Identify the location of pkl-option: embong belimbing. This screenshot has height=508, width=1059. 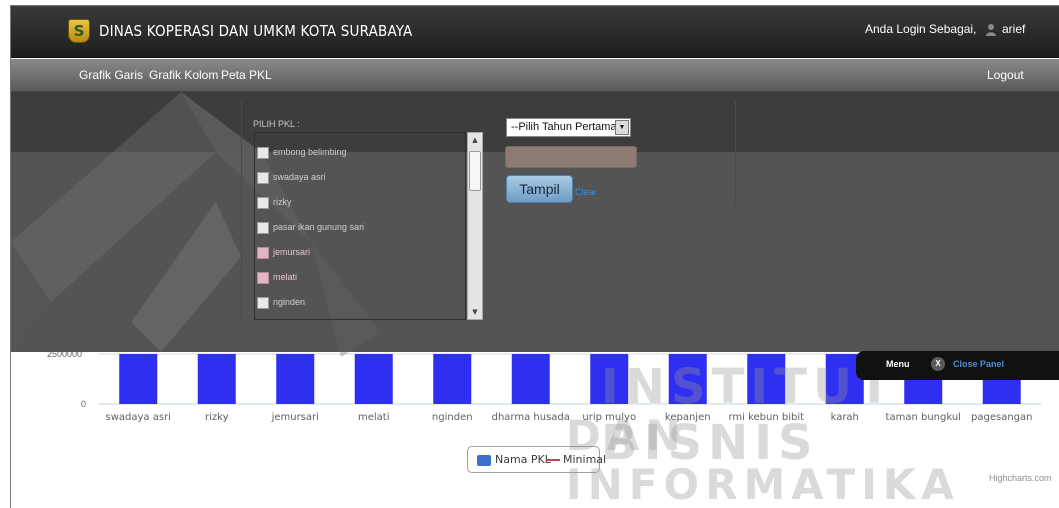
(357, 153).